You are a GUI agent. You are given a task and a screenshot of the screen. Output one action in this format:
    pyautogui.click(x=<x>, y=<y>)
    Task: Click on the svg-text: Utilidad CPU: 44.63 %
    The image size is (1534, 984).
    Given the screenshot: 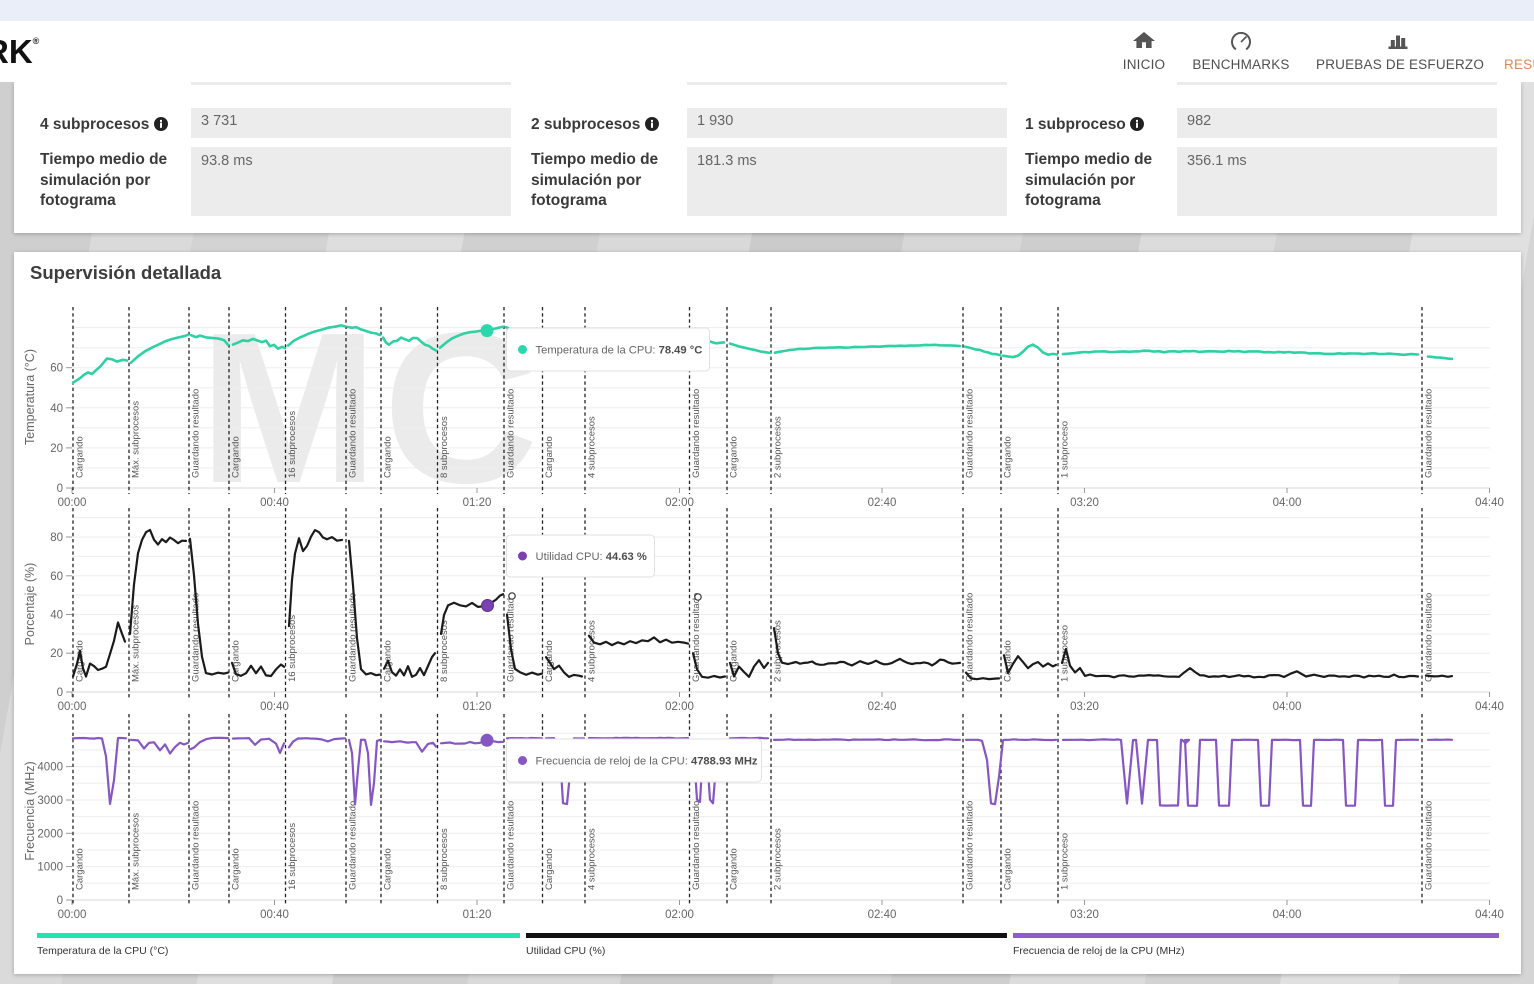 What is the action you would take?
    pyautogui.click(x=591, y=557)
    